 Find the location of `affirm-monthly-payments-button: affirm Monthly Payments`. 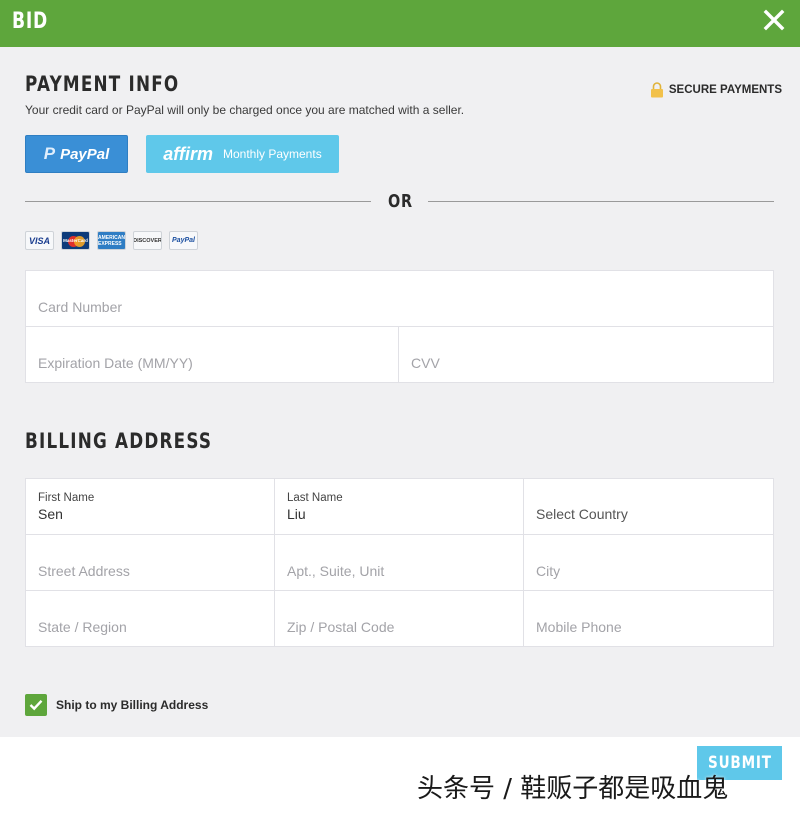

affirm-monthly-payments-button: affirm Monthly Payments is located at coordinates (242, 154).